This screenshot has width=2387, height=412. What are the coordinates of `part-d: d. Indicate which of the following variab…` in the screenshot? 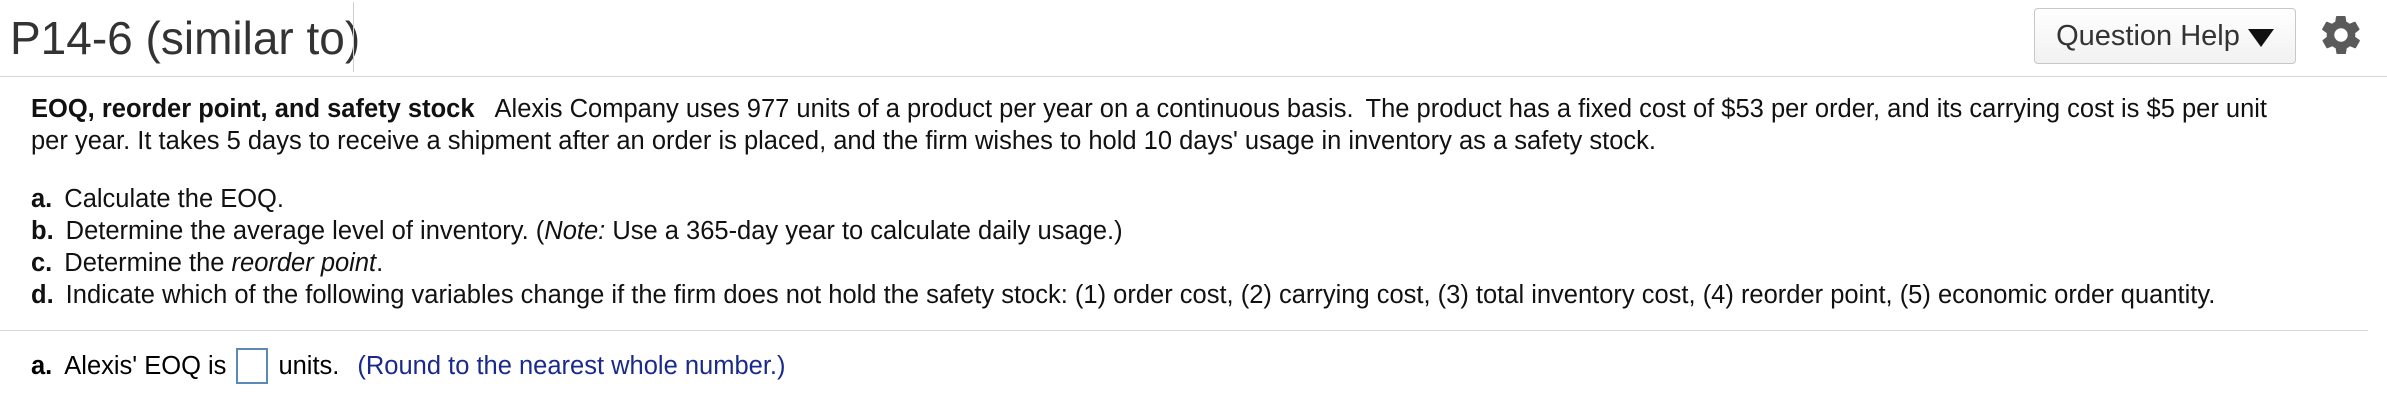 It's located at (1196, 295).